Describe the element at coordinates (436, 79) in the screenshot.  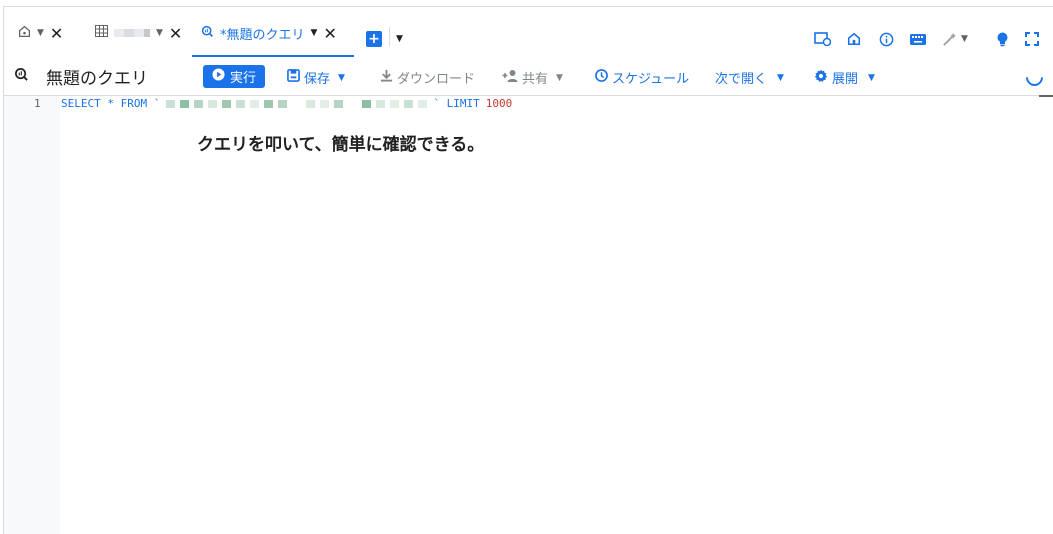
I see `download-button-label: ダウンロード` at that location.